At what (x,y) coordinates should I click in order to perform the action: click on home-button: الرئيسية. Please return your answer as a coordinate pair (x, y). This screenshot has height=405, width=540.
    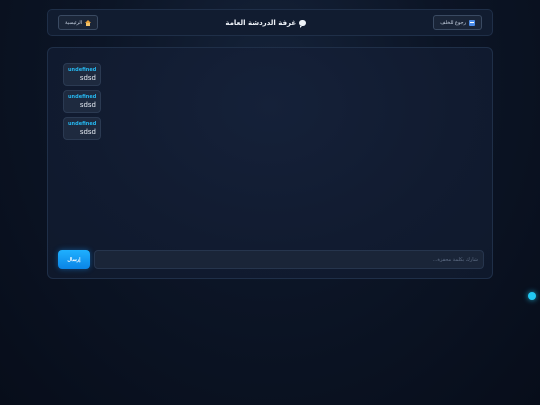
    Looking at the image, I should click on (78, 22).